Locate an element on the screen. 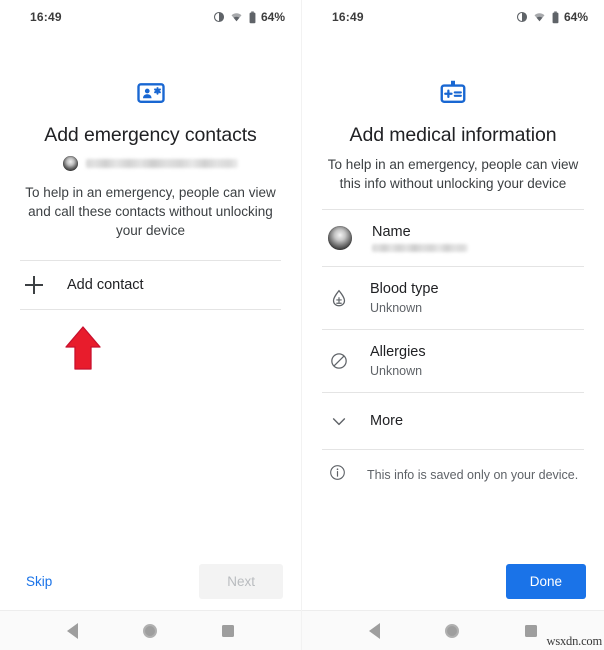 The width and height of the screenshot is (604, 650). annotation-arrow-wrap is located at coordinates (150, 348).